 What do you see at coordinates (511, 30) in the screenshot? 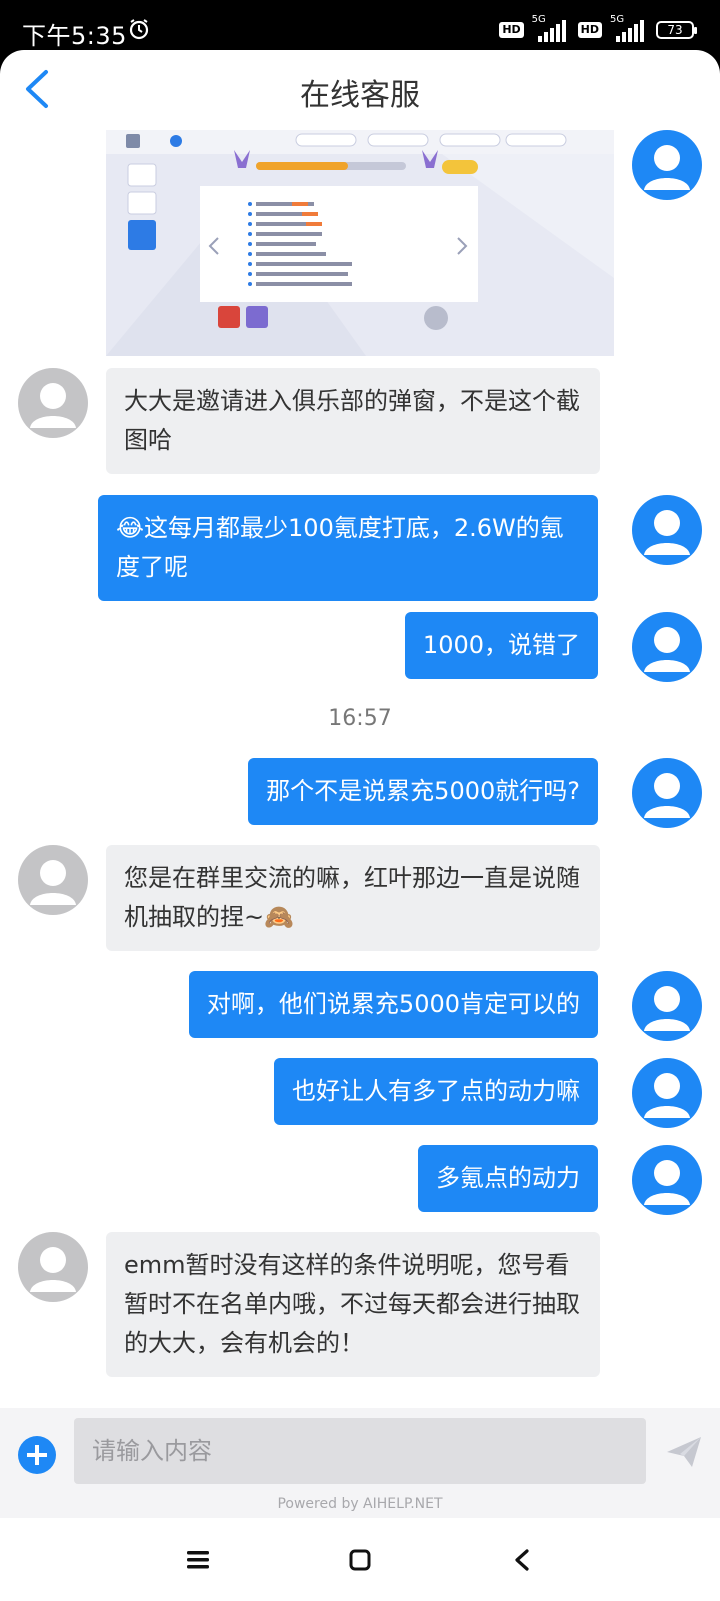
I see `hd-badge-1: HD` at bounding box center [511, 30].